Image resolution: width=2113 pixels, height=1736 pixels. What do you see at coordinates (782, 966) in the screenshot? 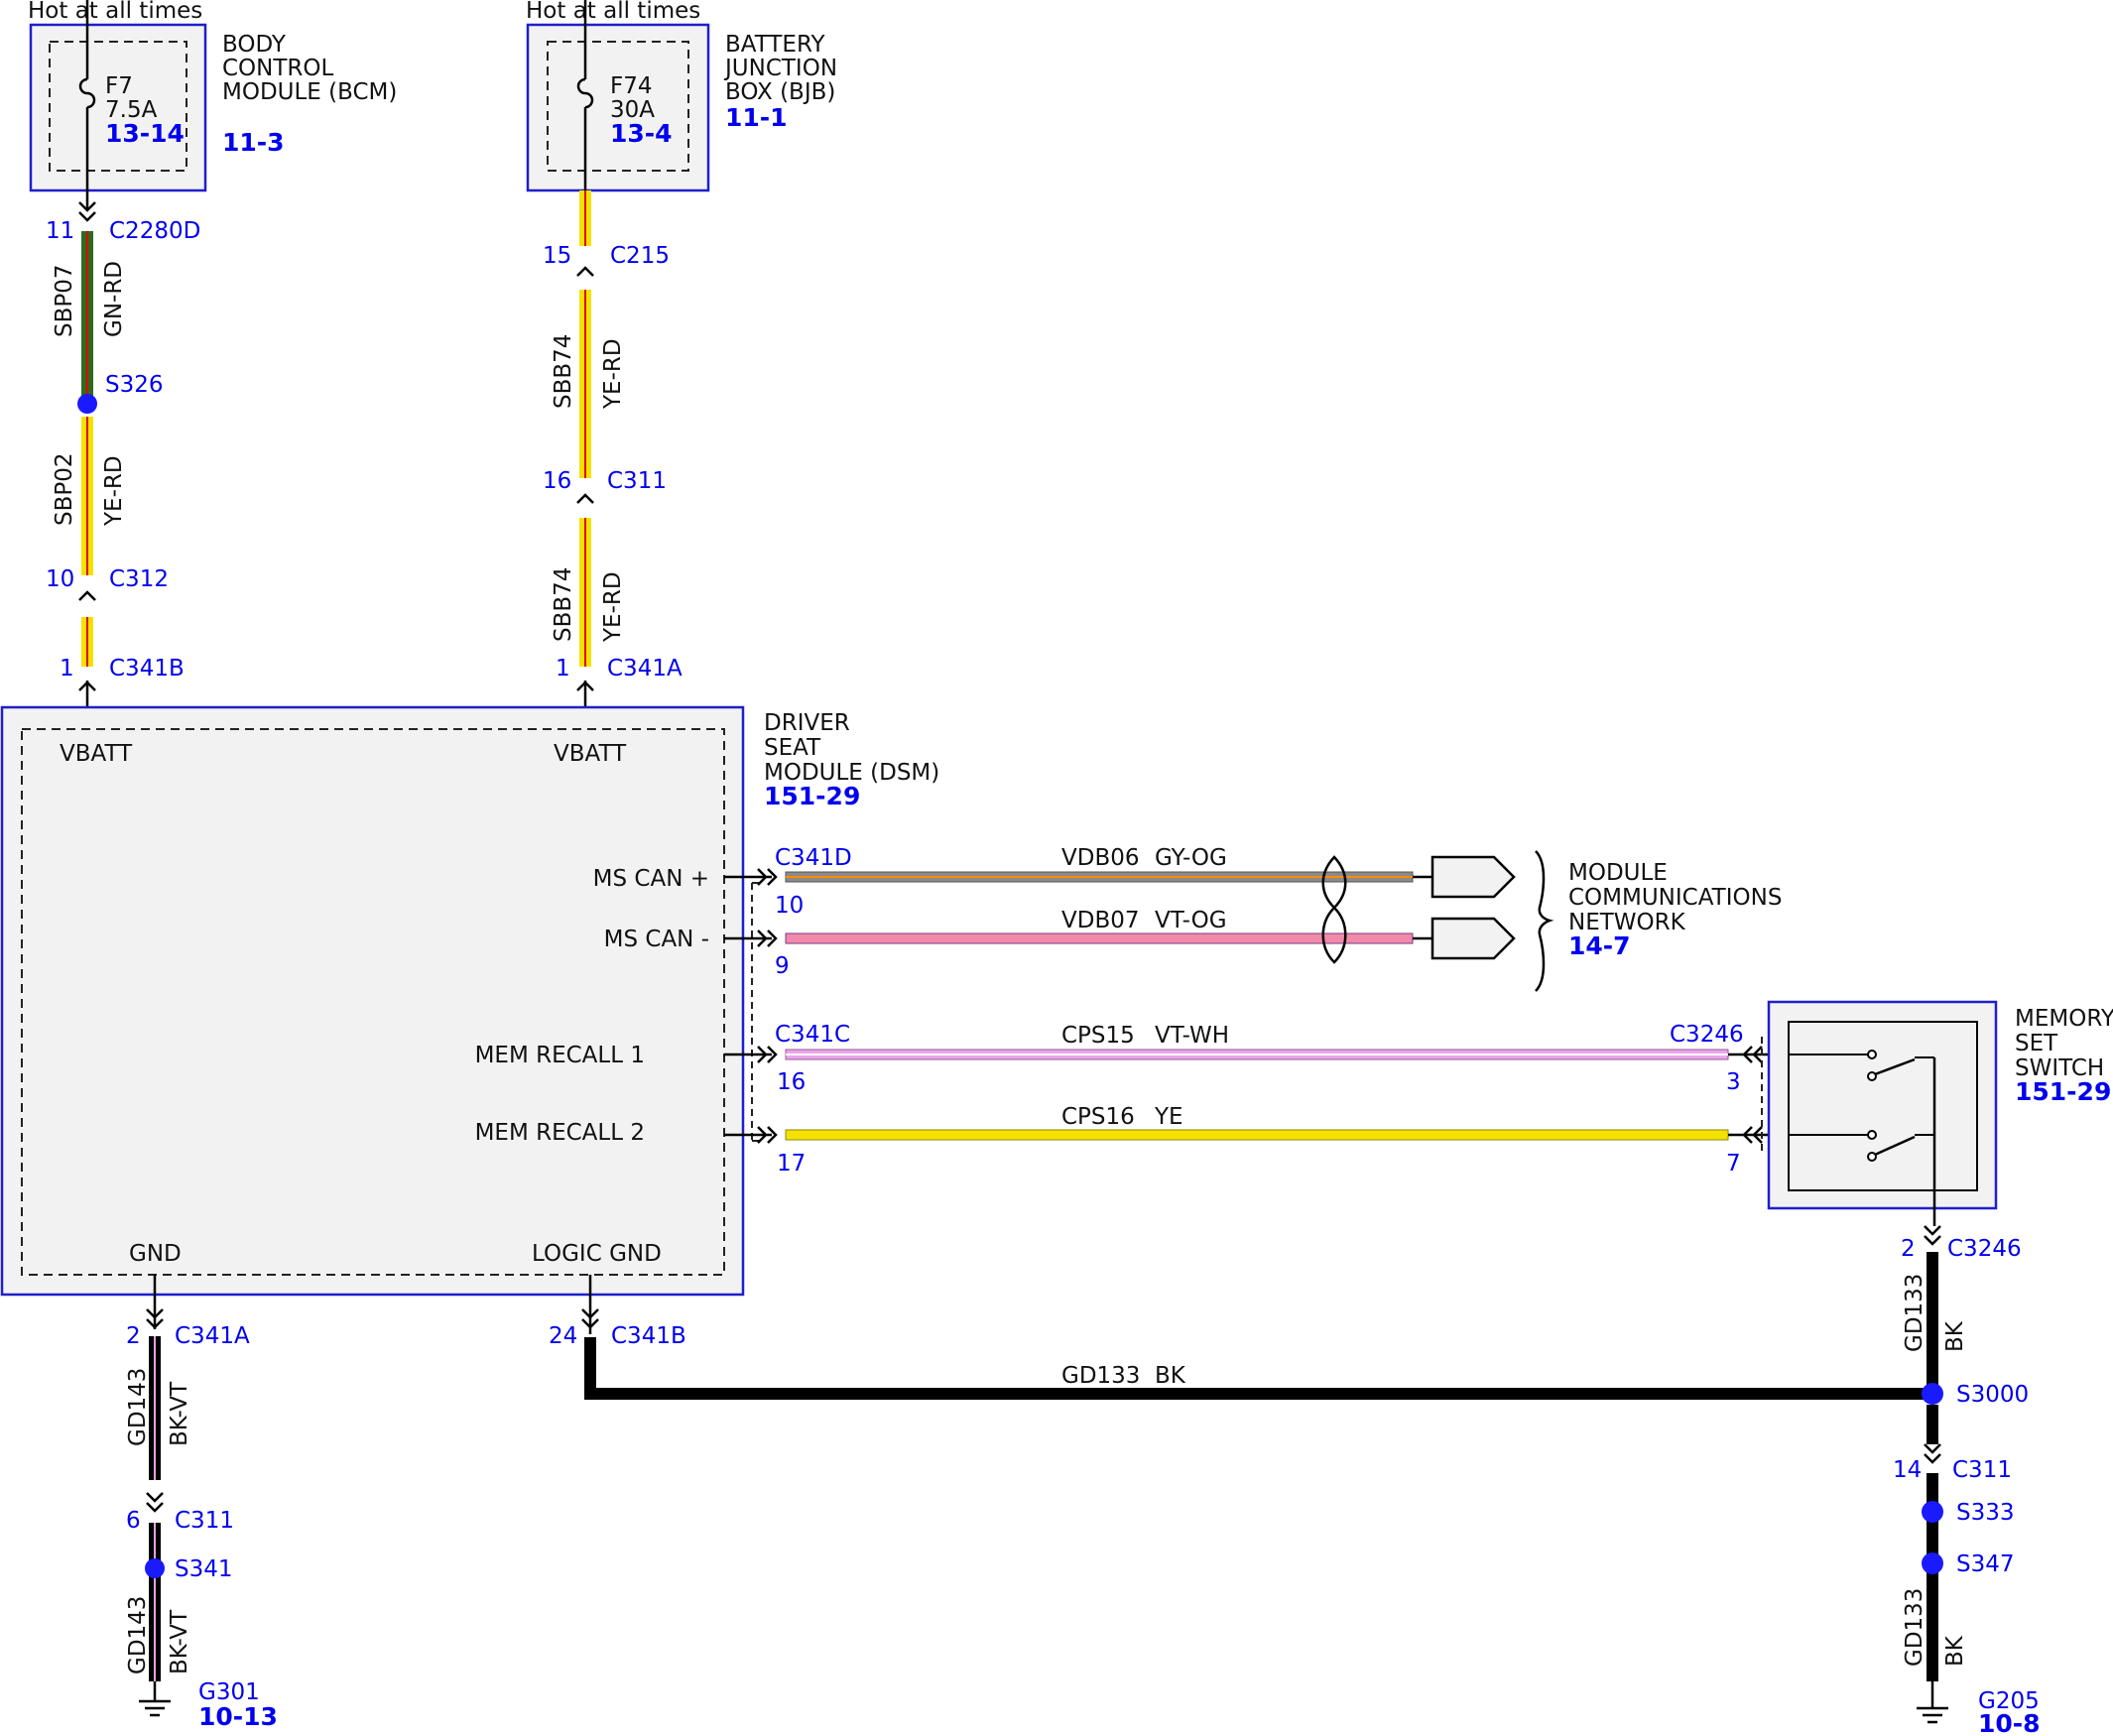
I see `c341d-pin-9: 9` at bounding box center [782, 966].